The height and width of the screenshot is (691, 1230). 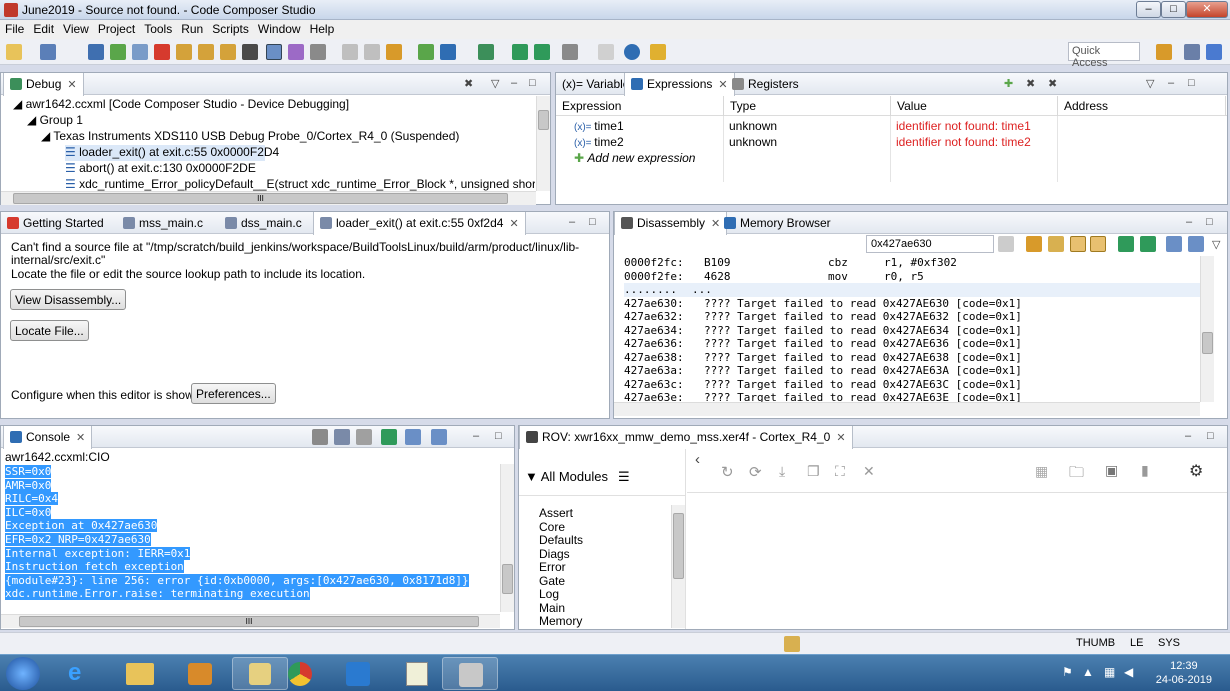 I want to click on menu-run: Run, so click(x=191, y=28).